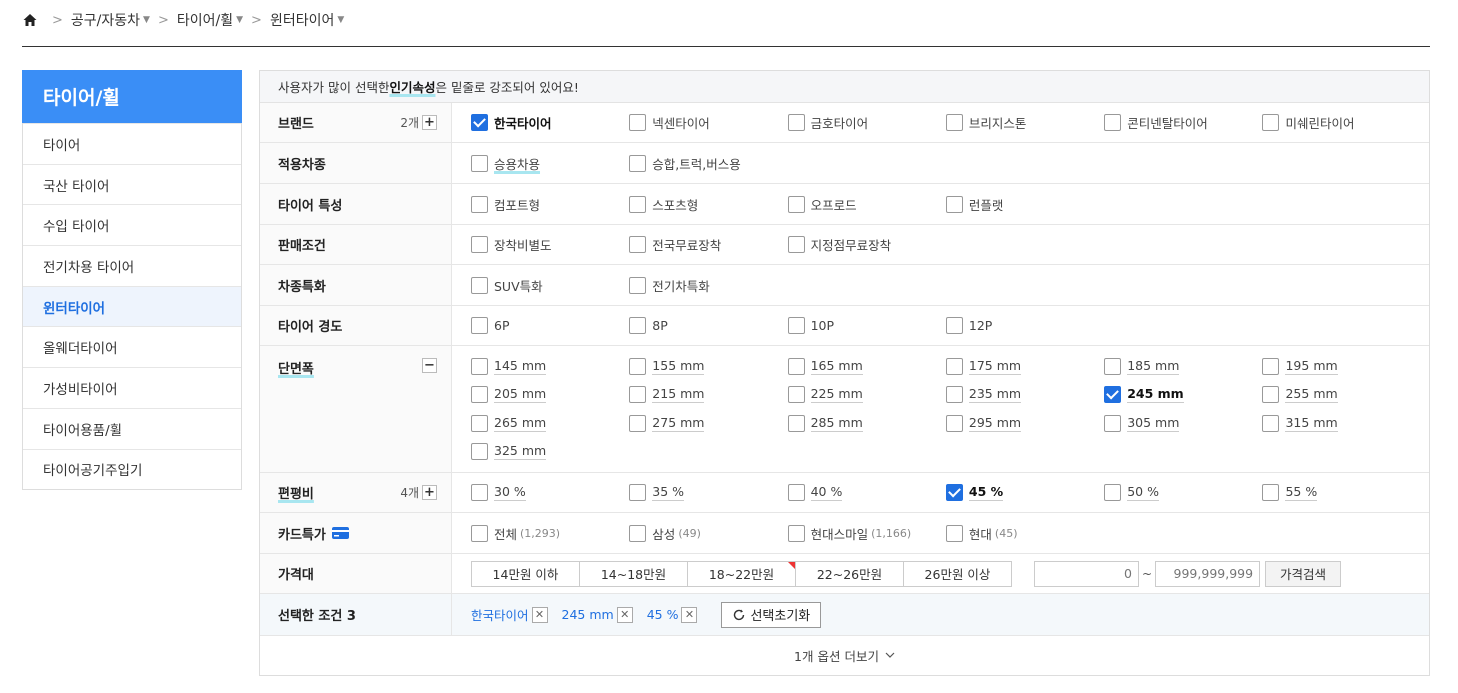 The height and width of the screenshot is (693, 1458). What do you see at coordinates (1024, 423) in the screenshot?
I see `filter-option: 295 mm` at bounding box center [1024, 423].